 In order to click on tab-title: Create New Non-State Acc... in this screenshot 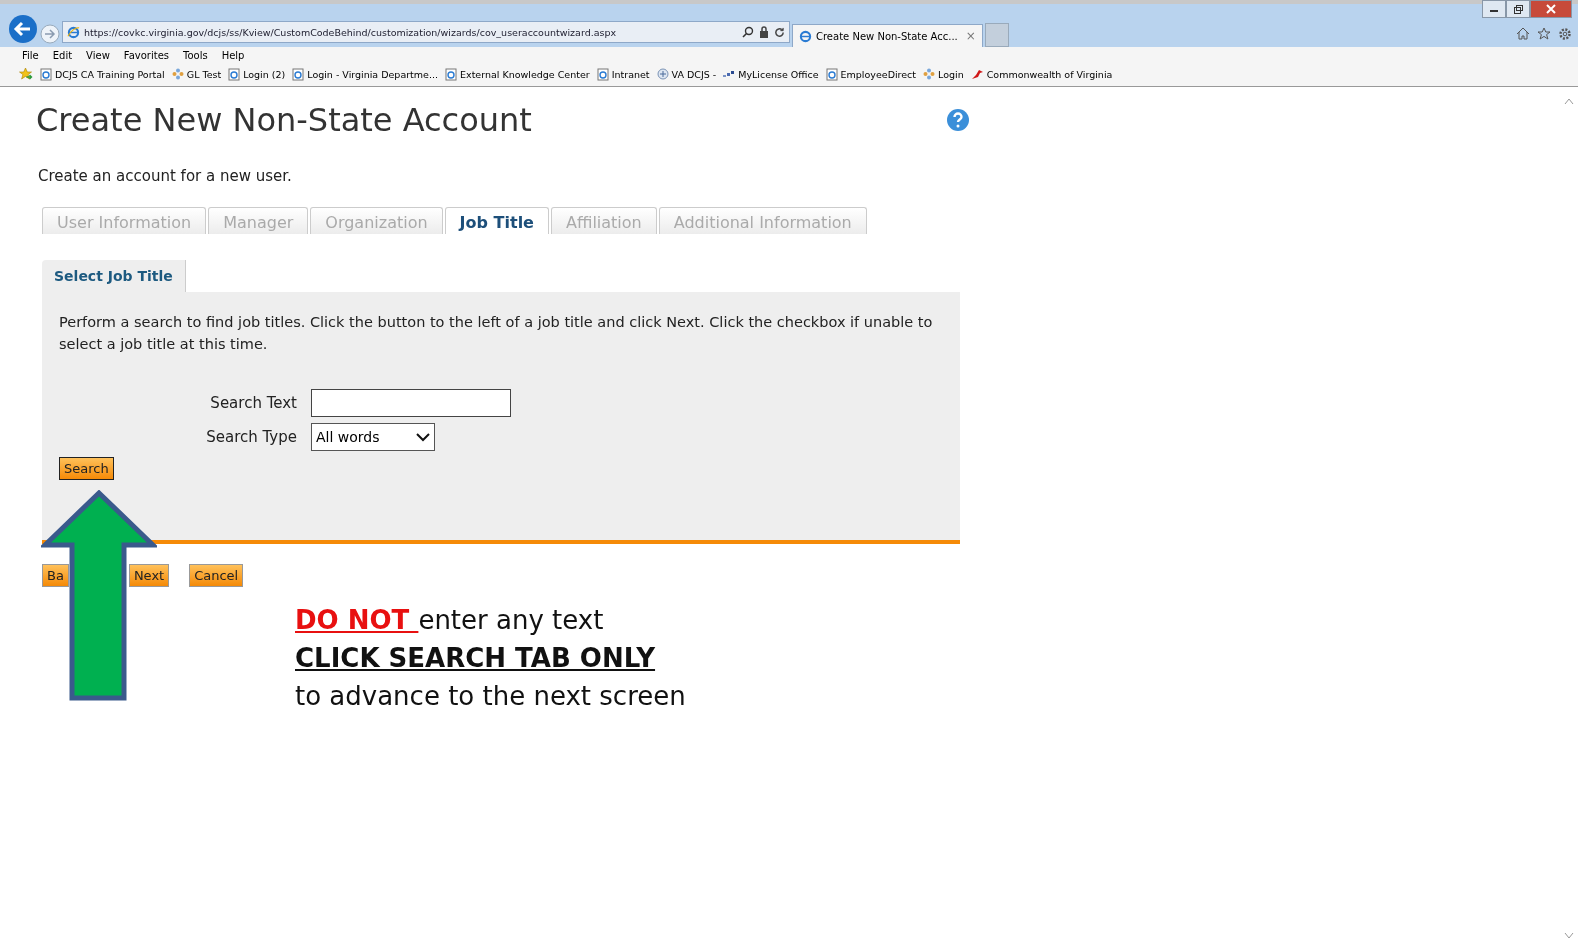, I will do `click(887, 36)`.